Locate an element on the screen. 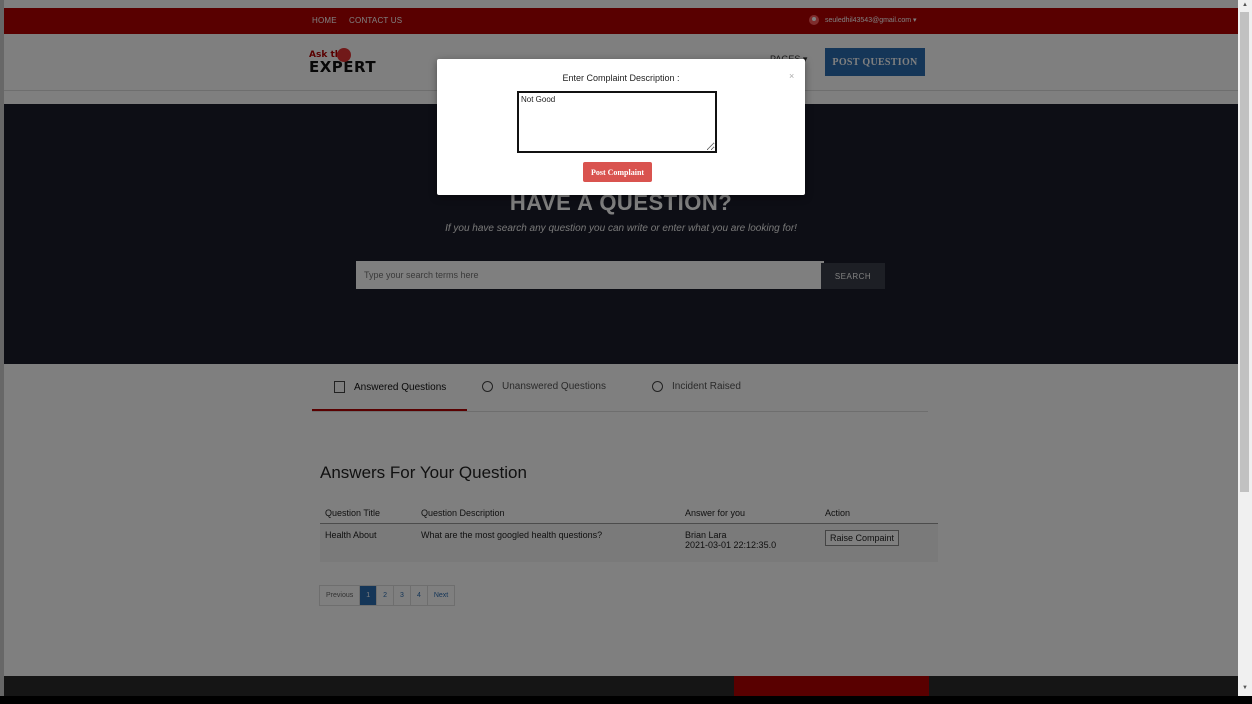 Image resolution: width=1252 pixels, height=704 pixels. complaint-description-field: Not Good is located at coordinates (617, 122).